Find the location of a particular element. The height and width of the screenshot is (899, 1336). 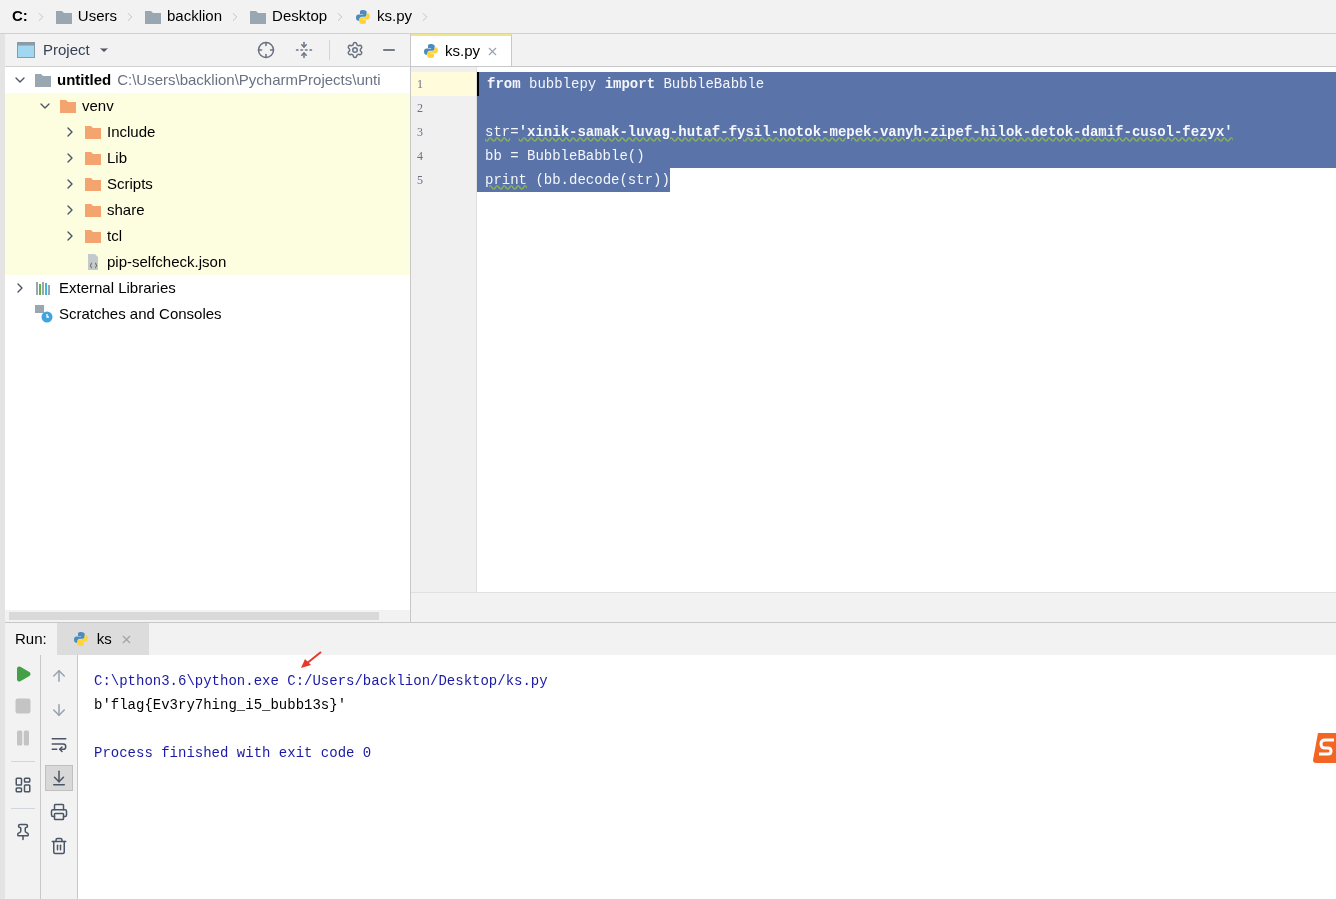

tree-row: Include is located at coordinates (207, 132).